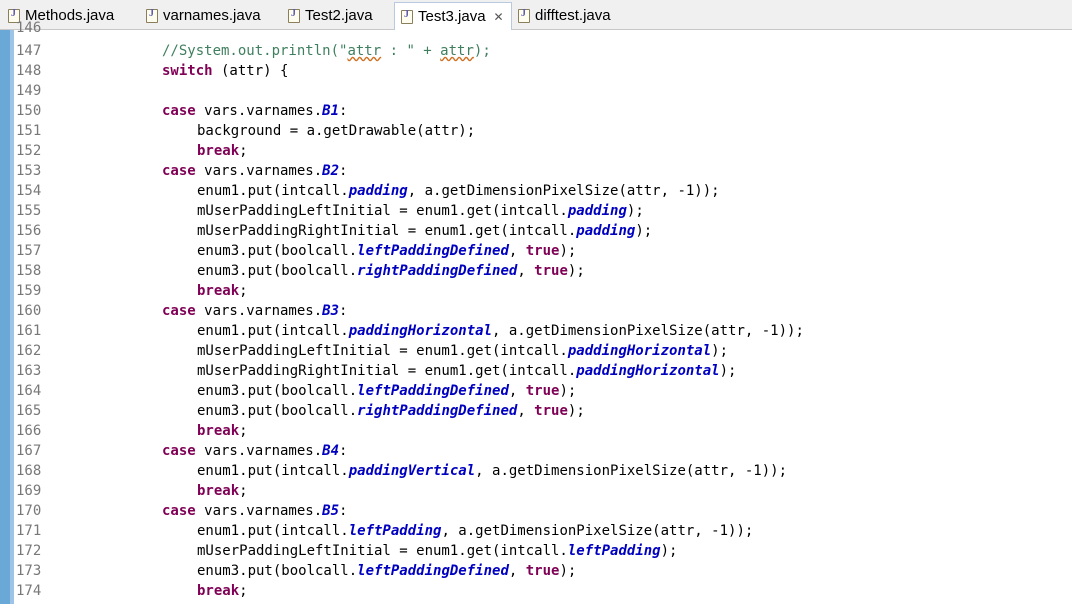  I want to click on line-number: 153, so click(29, 171).